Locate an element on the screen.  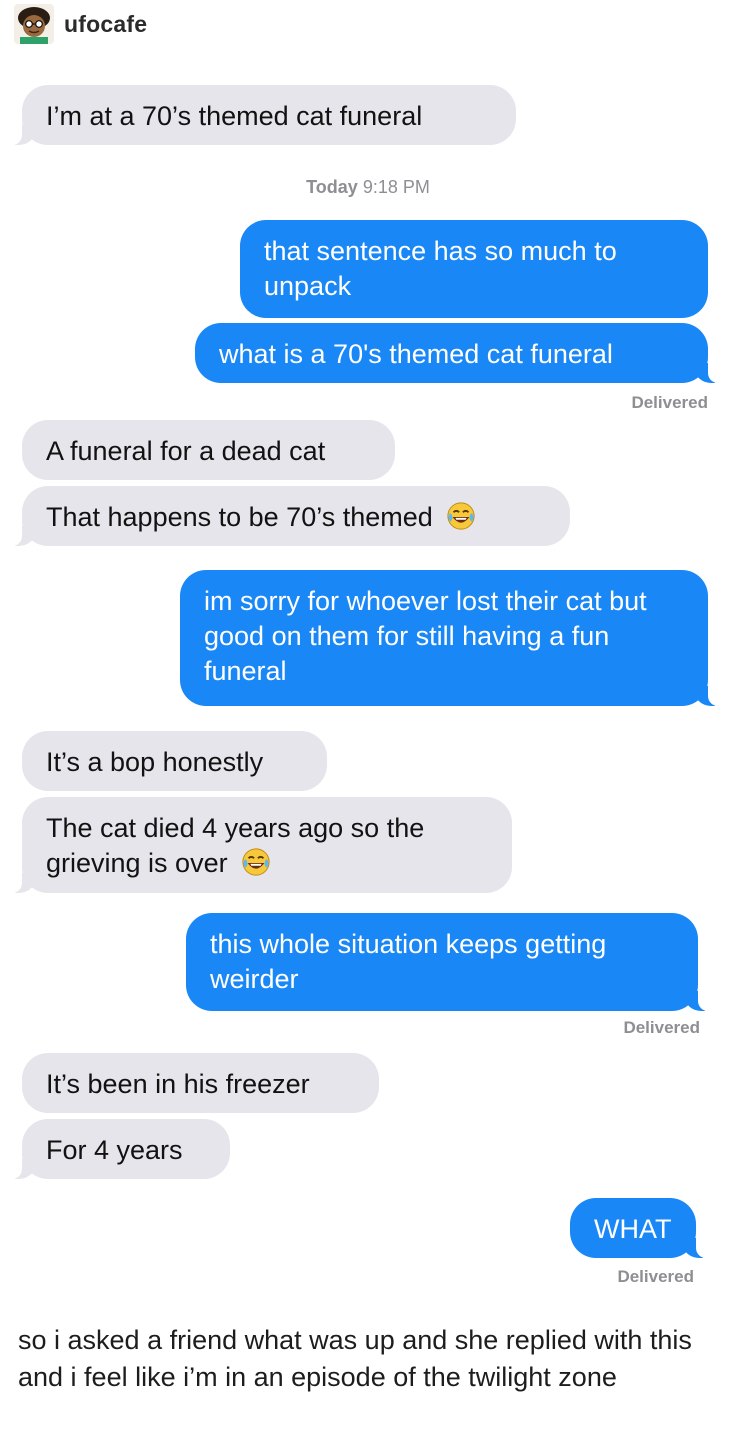
message-text: For 4 years is located at coordinates (114, 1150).